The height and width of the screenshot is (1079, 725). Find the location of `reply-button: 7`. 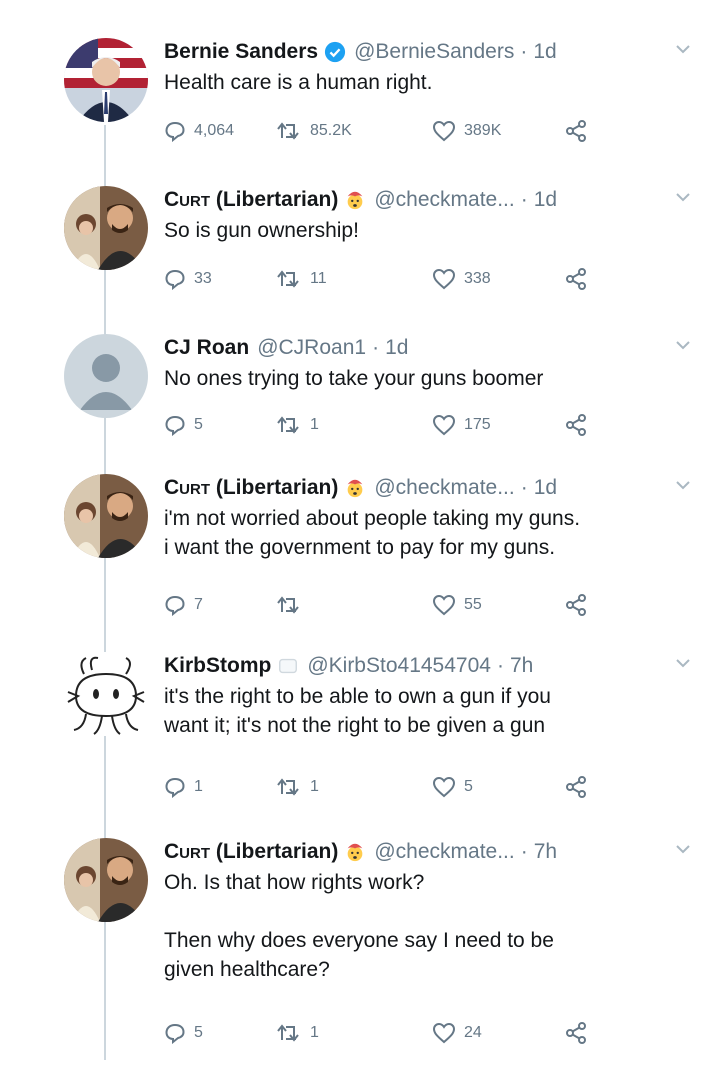

reply-button: 7 is located at coordinates (183, 605).